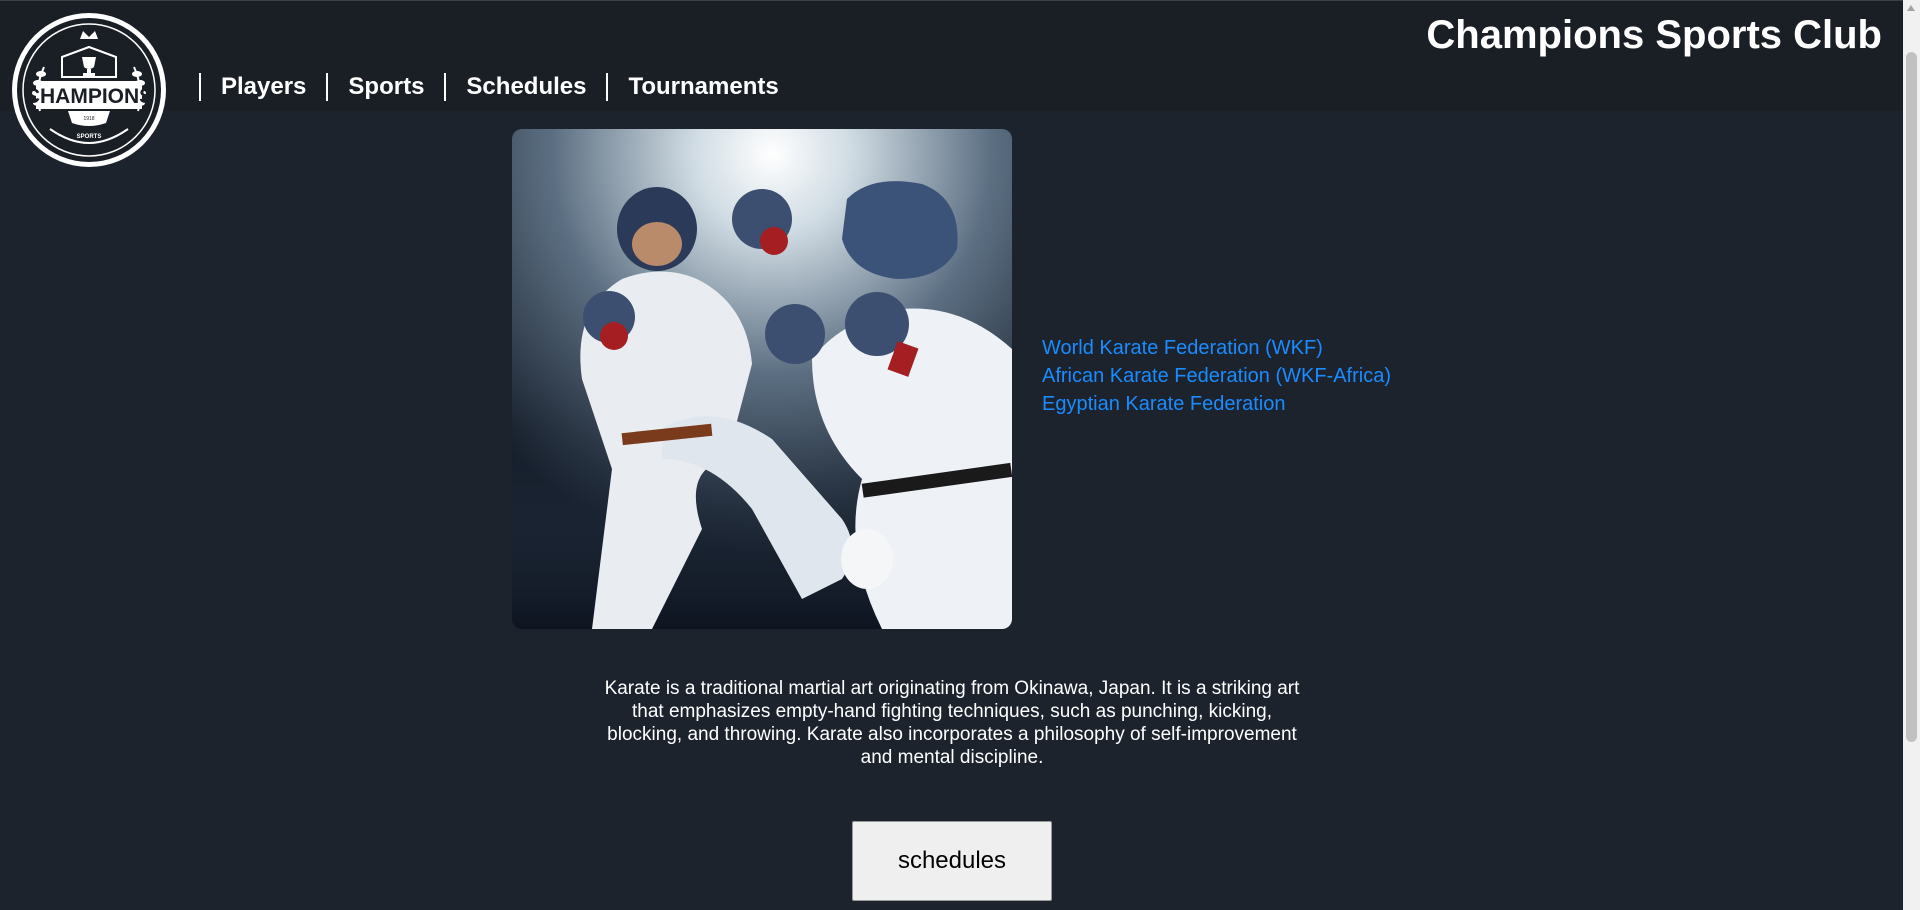 The height and width of the screenshot is (910, 1920). Describe the element at coordinates (89, 137) in the screenshot. I see `logo-subtext: SPORTS` at that location.